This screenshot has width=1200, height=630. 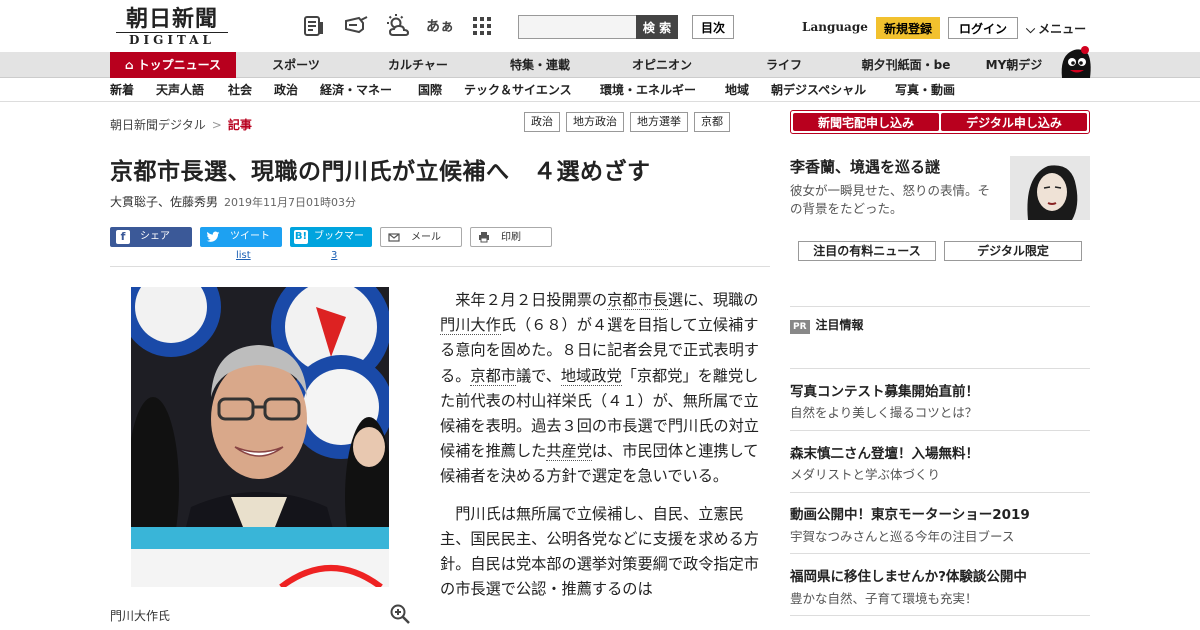 I want to click on nav2-international: 国際, so click(x=430, y=90).